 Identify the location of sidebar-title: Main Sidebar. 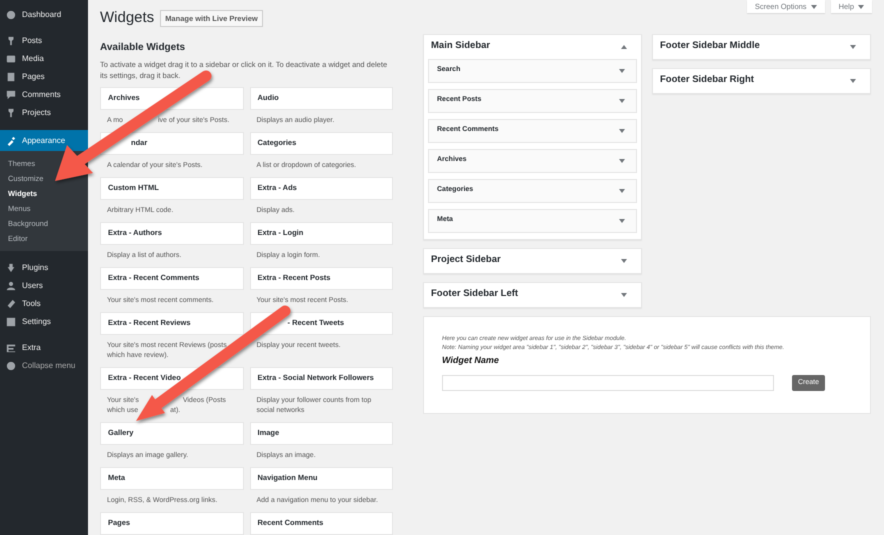
(460, 46).